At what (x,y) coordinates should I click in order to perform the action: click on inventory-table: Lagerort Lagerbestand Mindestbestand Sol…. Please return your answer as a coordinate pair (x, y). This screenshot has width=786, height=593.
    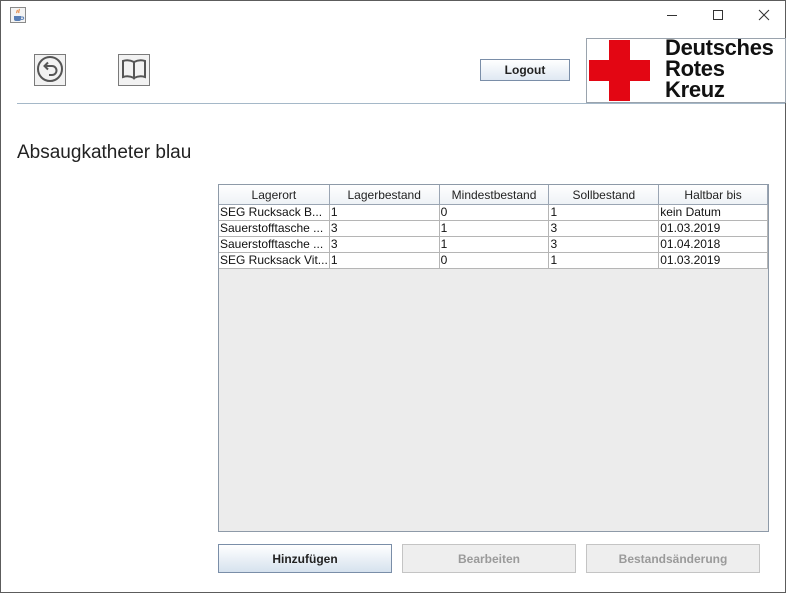
    Looking at the image, I should click on (493, 227).